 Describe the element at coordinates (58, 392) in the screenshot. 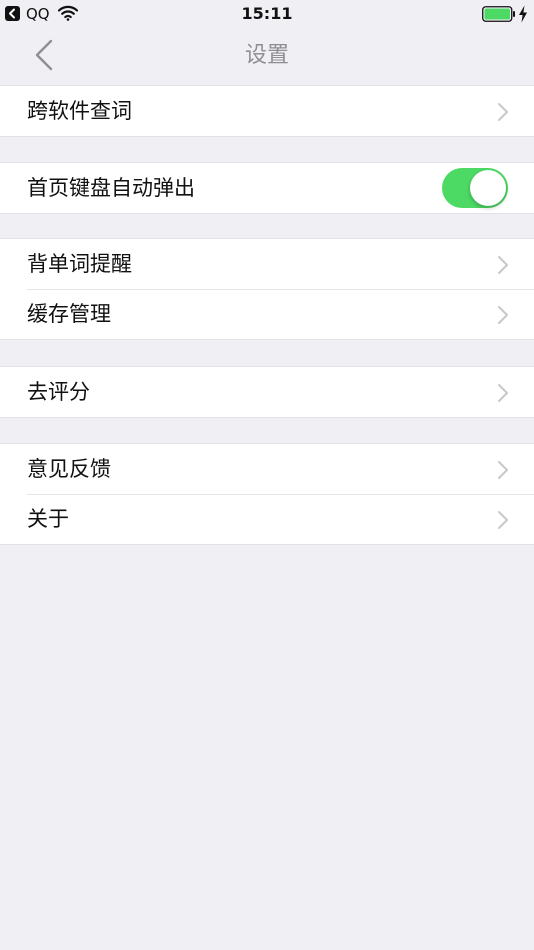

I see `row-label: 去评分` at that location.